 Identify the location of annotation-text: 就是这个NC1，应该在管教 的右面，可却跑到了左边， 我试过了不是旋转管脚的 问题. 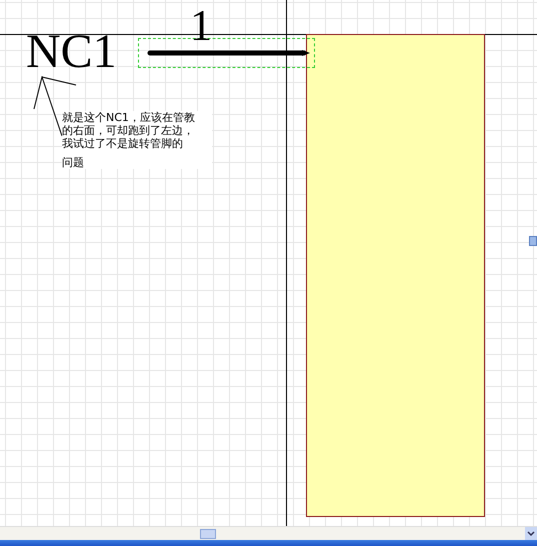
(137, 140).